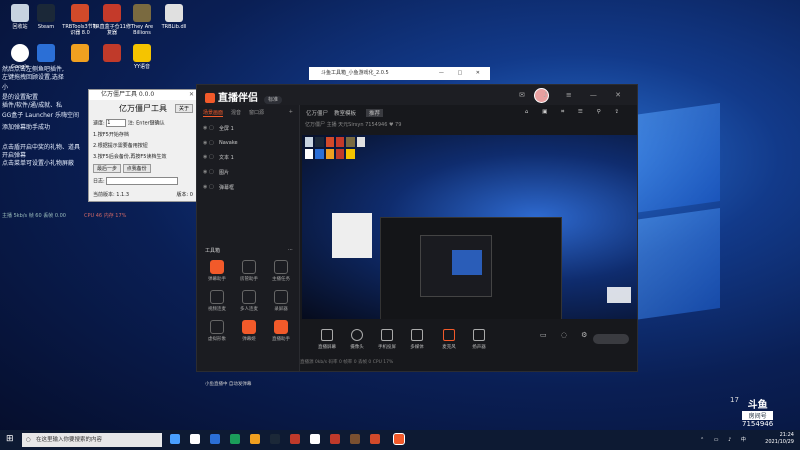 Image resolution: width=800 pixels, height=450 pixels. Describe the element at coordinates (248, 128) in the screenshot. I see `scene-item: ◉ ▢ 全屏 1` at that location.